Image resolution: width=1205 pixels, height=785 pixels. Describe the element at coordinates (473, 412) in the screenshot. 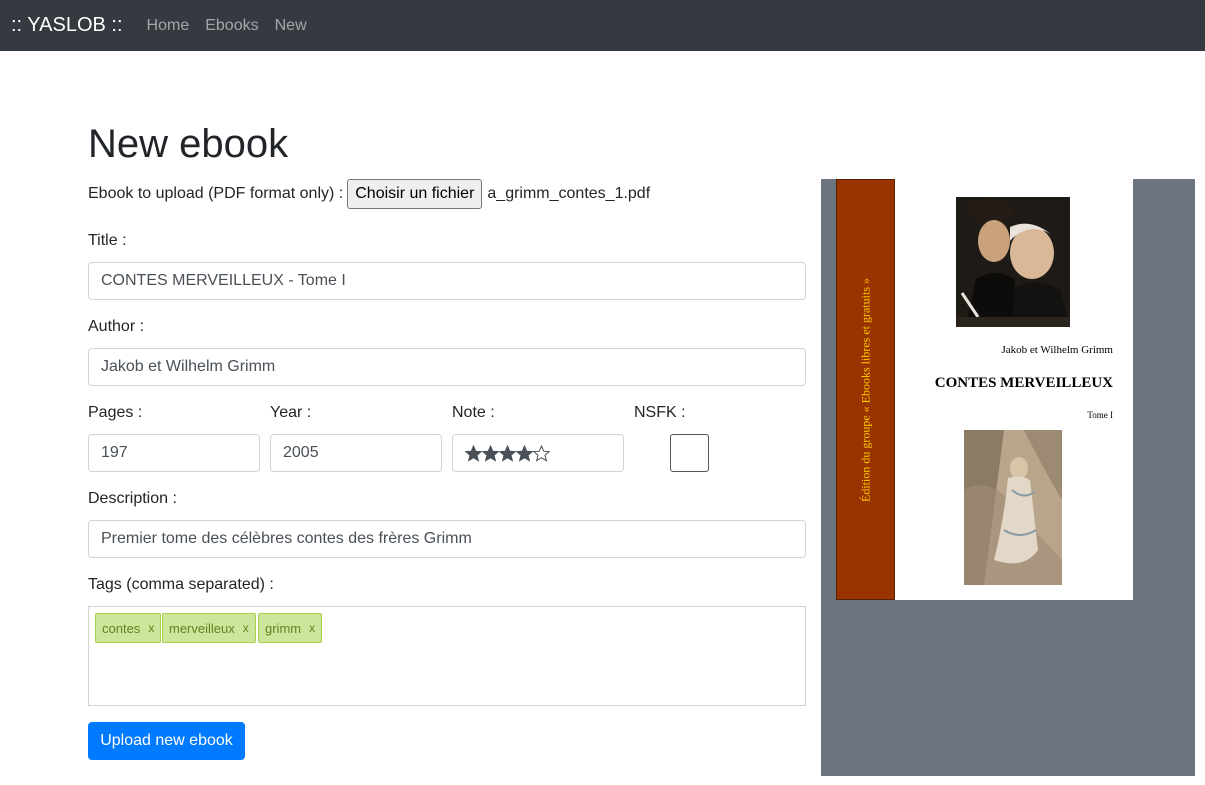

I see `note-label: Note :` at that location.